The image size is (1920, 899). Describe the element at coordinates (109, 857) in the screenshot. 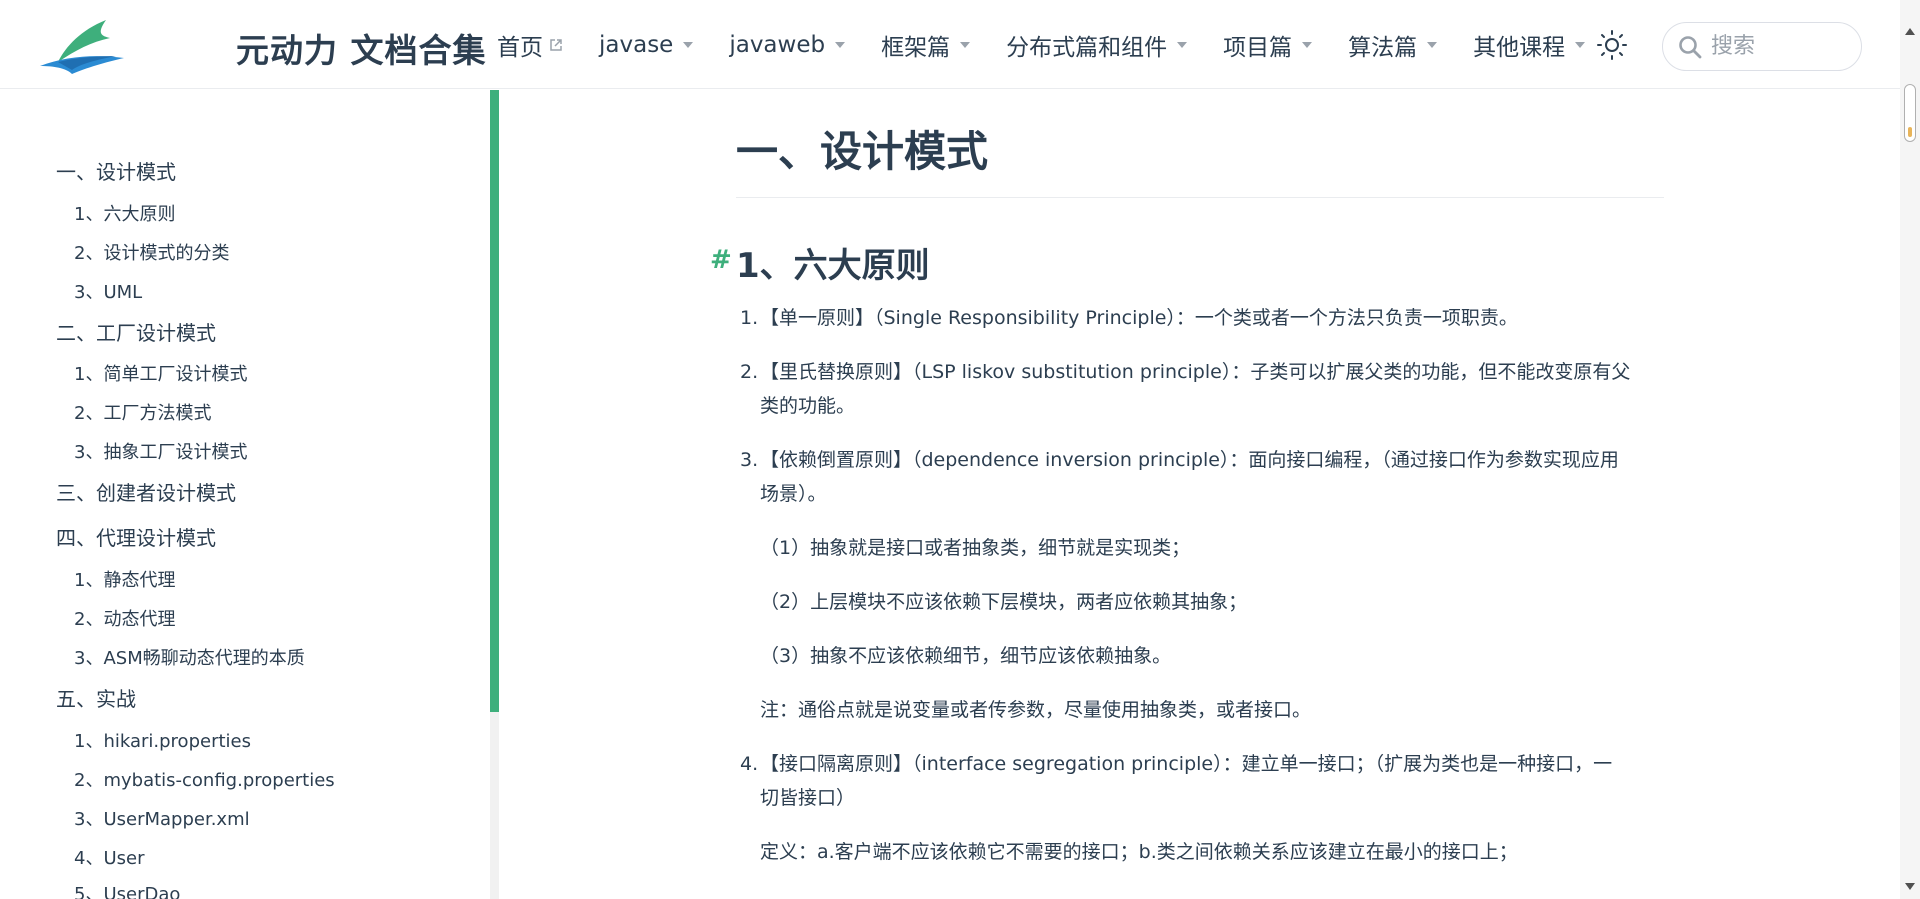

I see `sidebar-item-user: 4、User` at that location.